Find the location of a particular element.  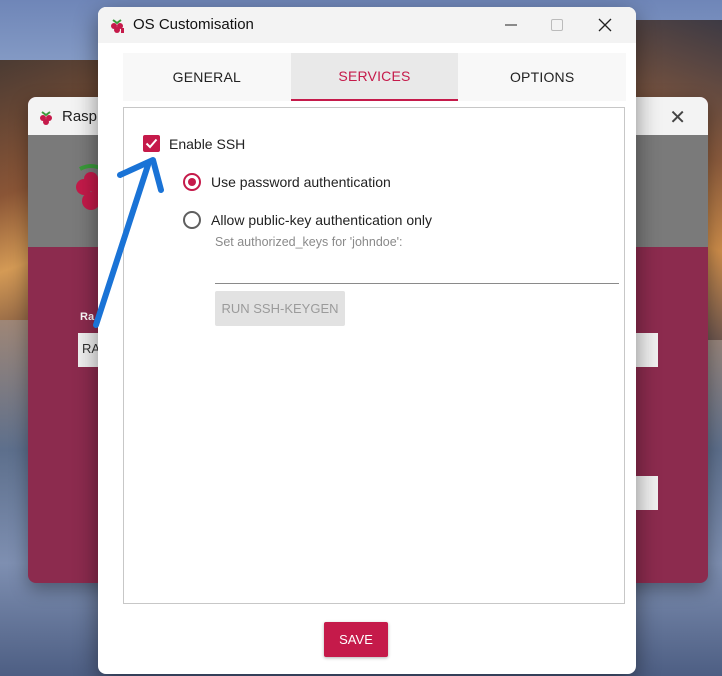

tab-general: GENERAL is located at coordinates (207, 77).